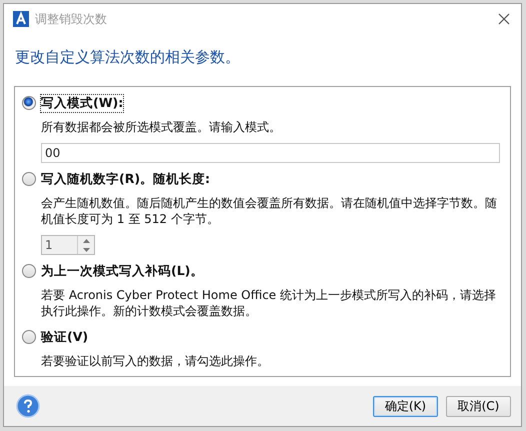 This screenshot has width=526, height=431. What do you see at coordinates (161, 127) in the screenshot?
I see `option-description: 所有数据都会被所选模式覆盖。请输入模式。` at bounding box center [161, 127].